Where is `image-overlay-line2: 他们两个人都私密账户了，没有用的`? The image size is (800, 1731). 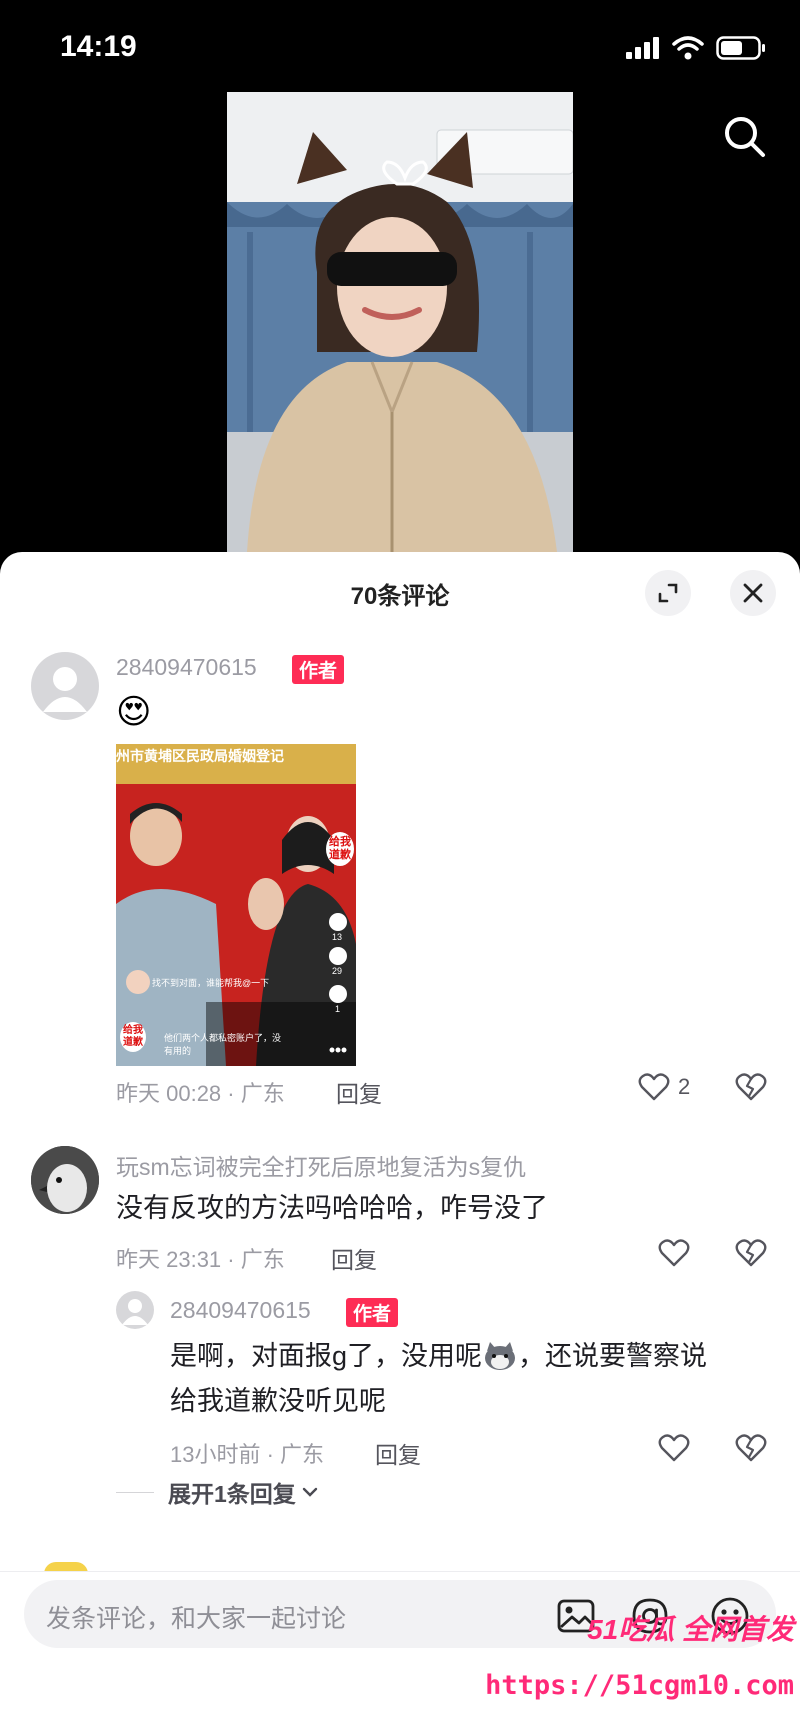 image-overlay-line2: 他们两个人都私密账户了，没有用的 is located at coordinates (223, 1044).